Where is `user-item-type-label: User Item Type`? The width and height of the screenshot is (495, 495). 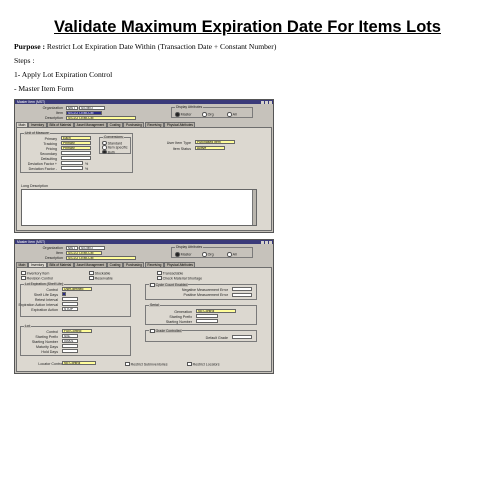
user-item-type-label: User Item Type is located at coordinates (178, 142).